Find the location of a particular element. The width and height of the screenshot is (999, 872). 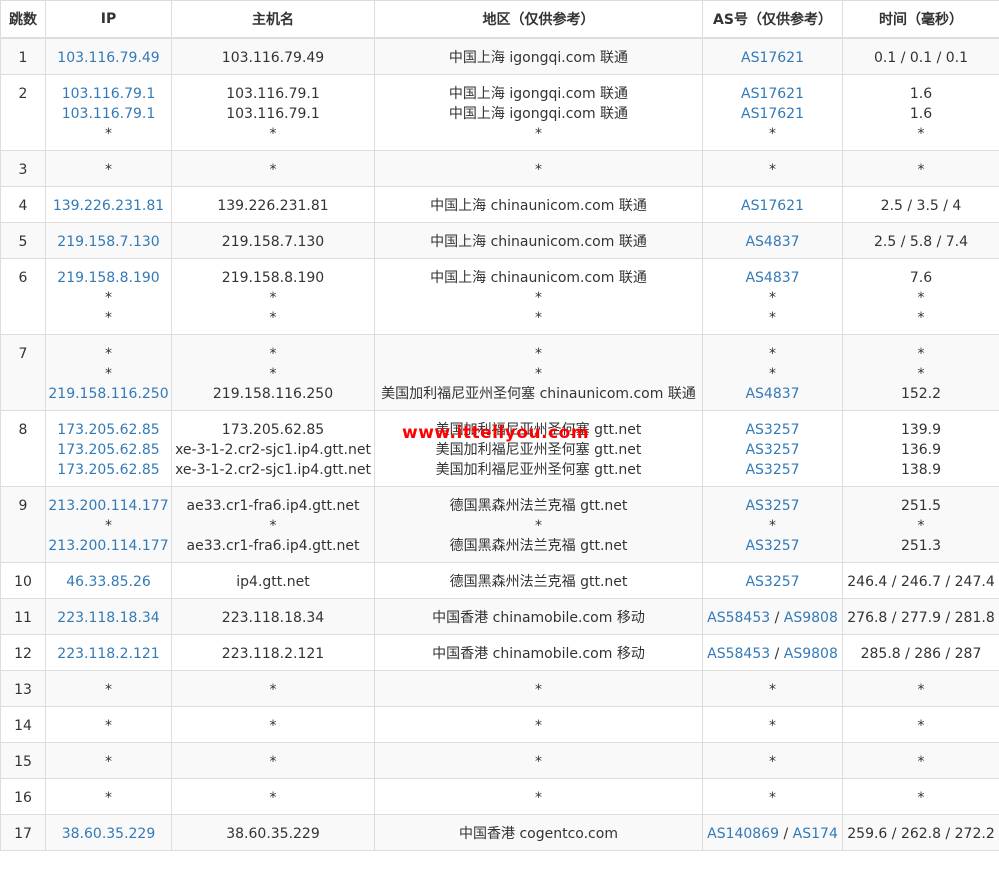

time-line: 1.6 is located at coordinates (921, 93).